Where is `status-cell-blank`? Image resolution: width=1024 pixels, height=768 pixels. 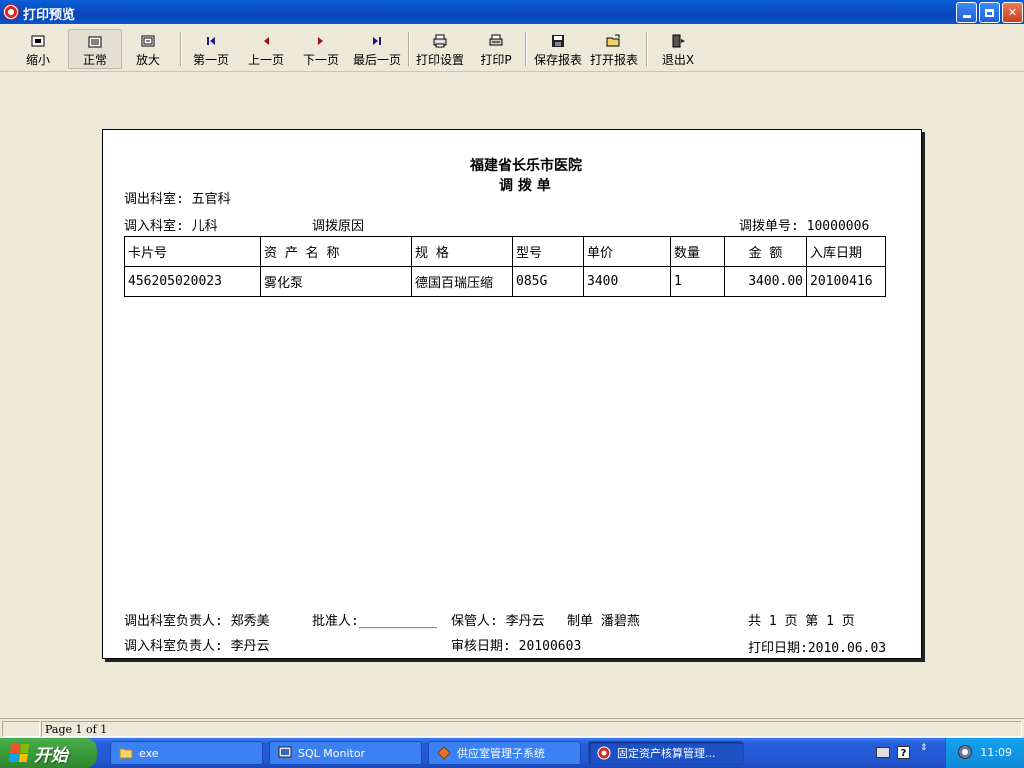 status-cell-blank is located at coordinates (21, 729).